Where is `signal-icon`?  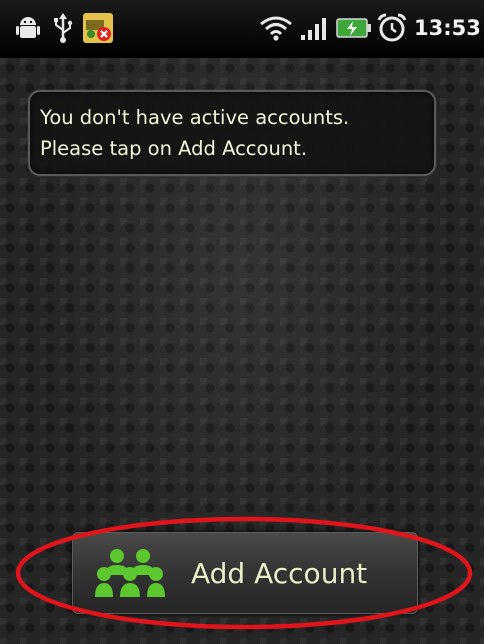 signal-icon is located at coordinates (313, 29).